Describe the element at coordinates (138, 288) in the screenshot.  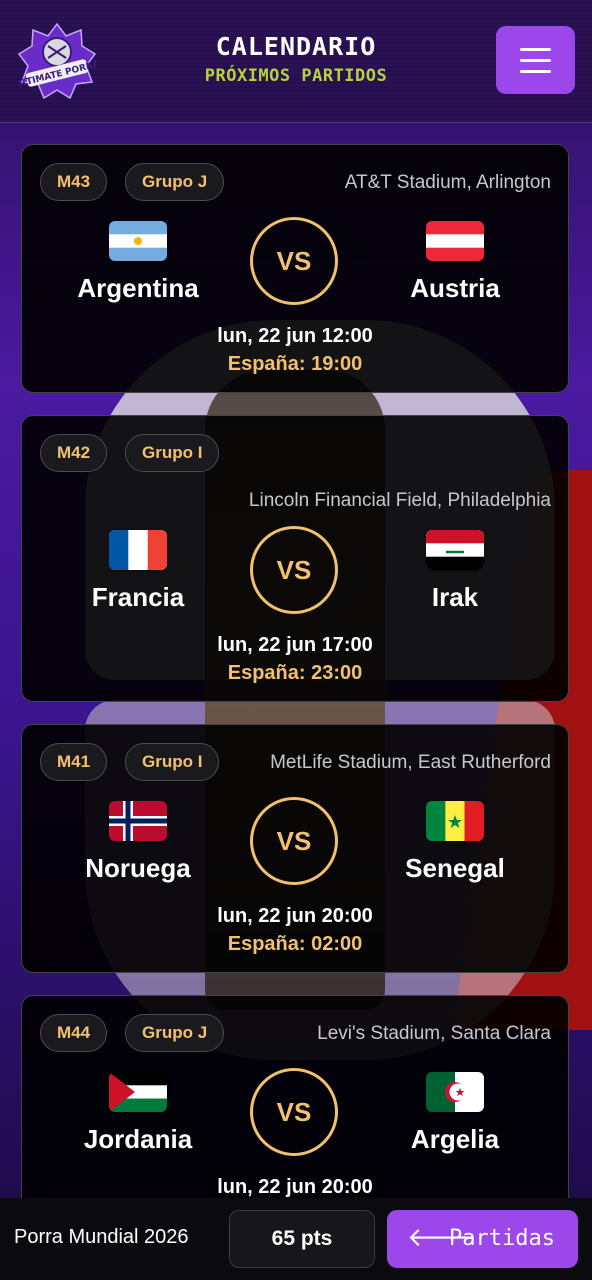
I see `home-team-name: Argentina` at that location.